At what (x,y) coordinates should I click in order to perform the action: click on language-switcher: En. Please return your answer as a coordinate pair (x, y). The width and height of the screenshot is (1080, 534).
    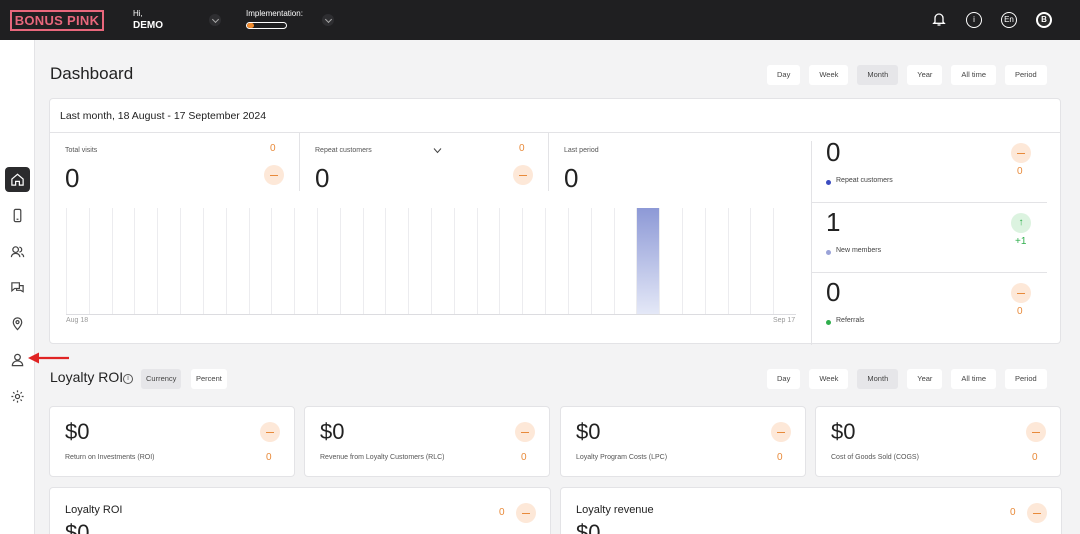
    Looking at the image, I should click on (1009, 20).